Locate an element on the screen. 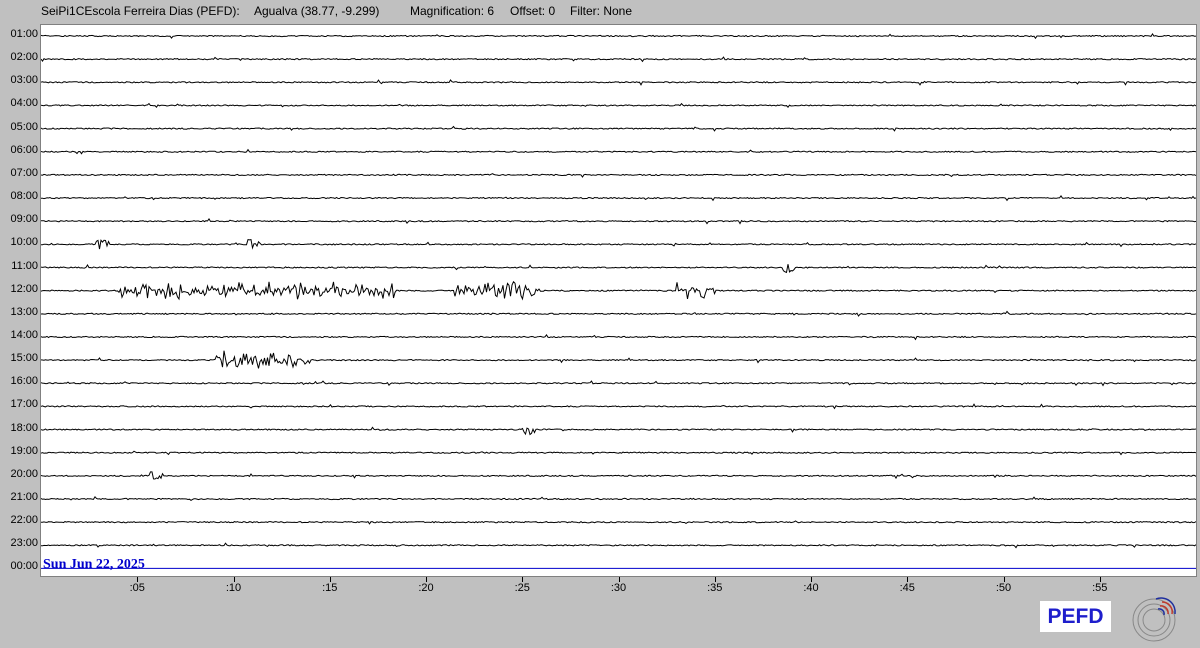 Image resolution: width=1200 pixels, height=648 pixels. minute-label: :20 is located at coordinates (426, 588).